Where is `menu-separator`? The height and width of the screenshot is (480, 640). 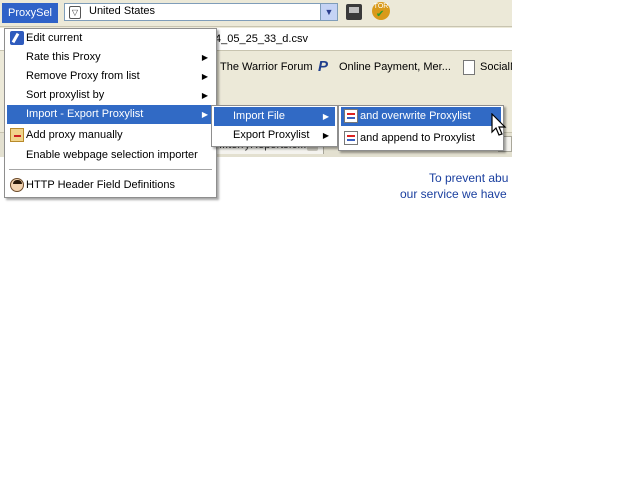 menu-separator is located at coordinates (110, 169).